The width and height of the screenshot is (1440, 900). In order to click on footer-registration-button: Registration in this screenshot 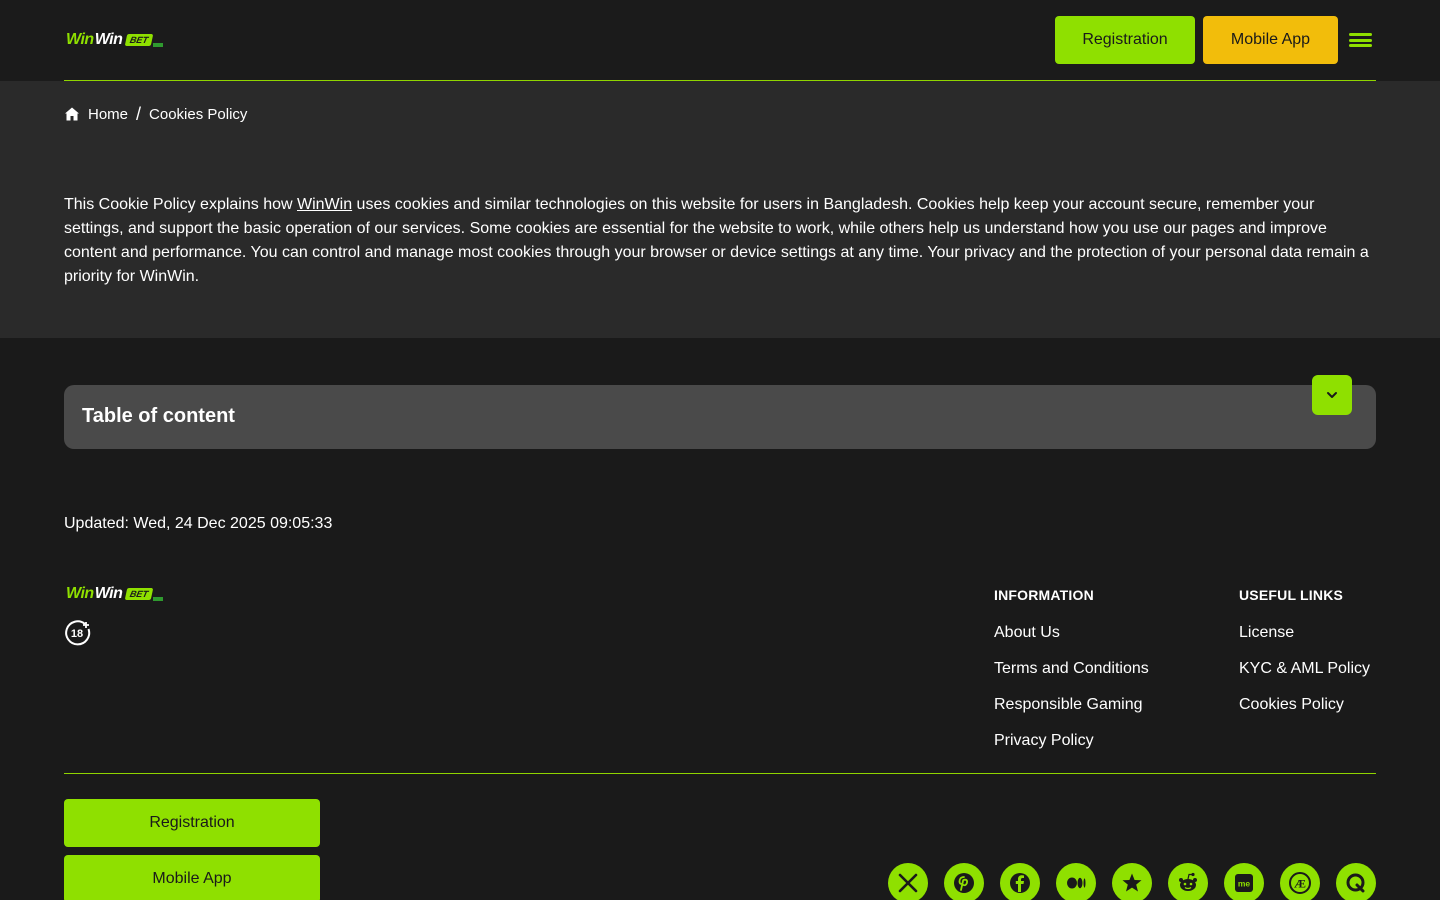, I will do `click(192, 823)`.